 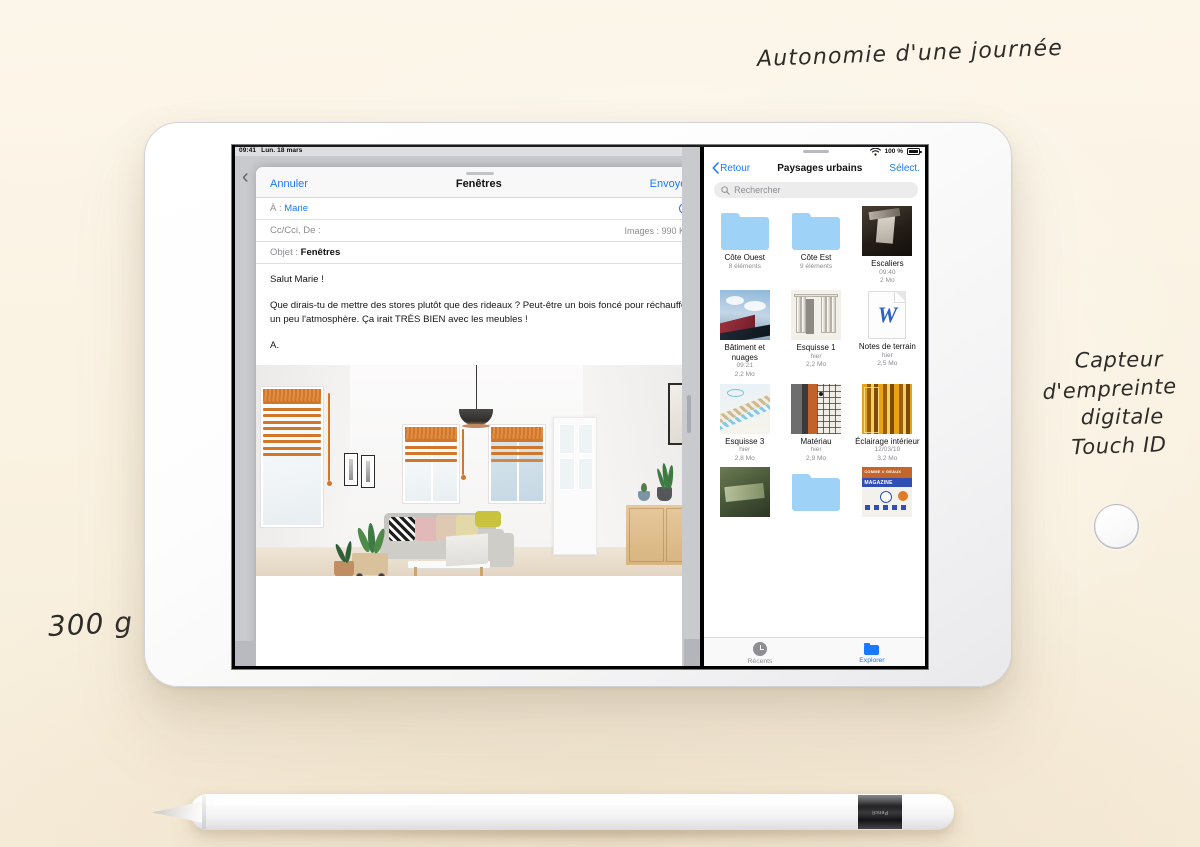 I want to click on mail-attachment-photo, so click(x=469, y=470).